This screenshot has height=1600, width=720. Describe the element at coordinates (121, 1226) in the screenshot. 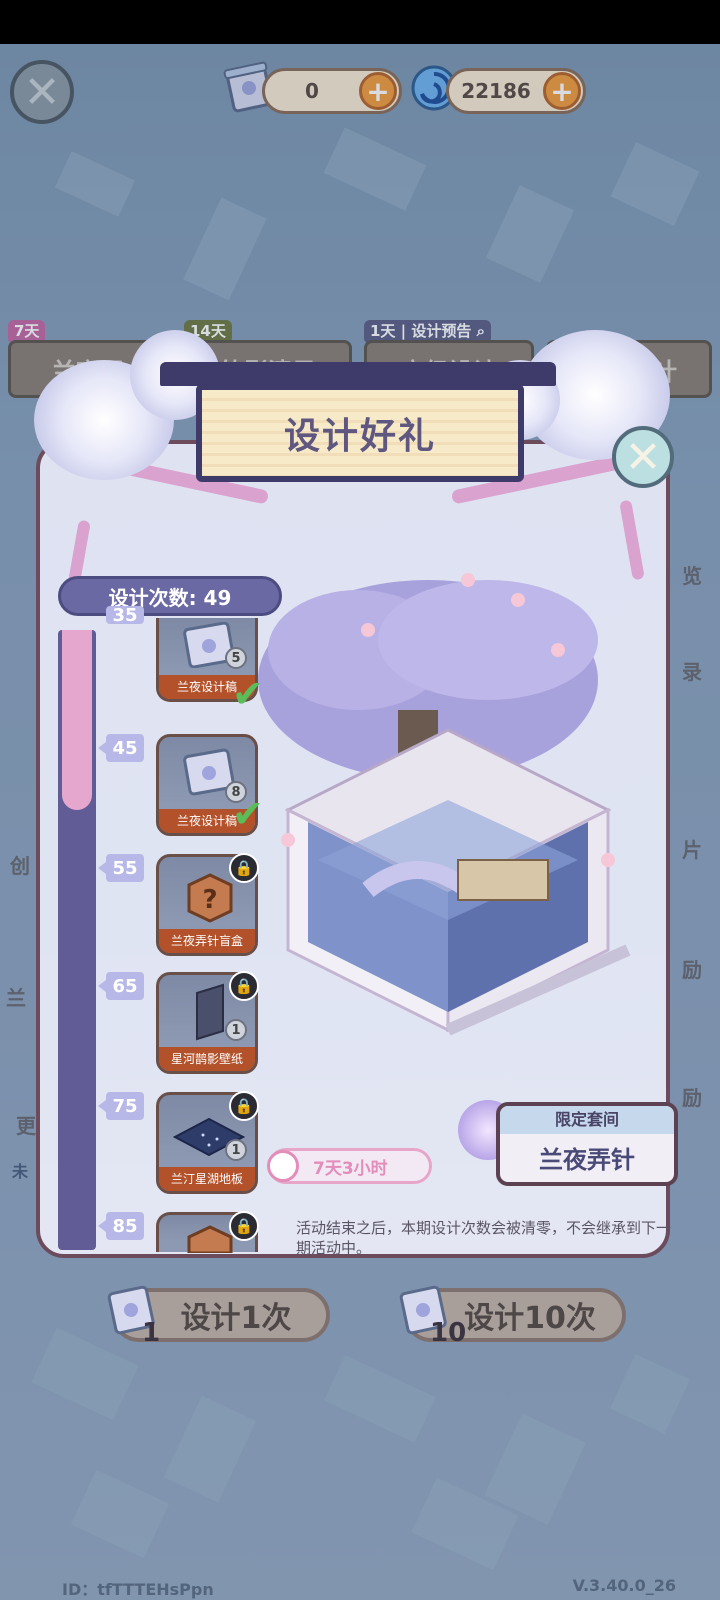

I see `reward-level: 85` at that location.